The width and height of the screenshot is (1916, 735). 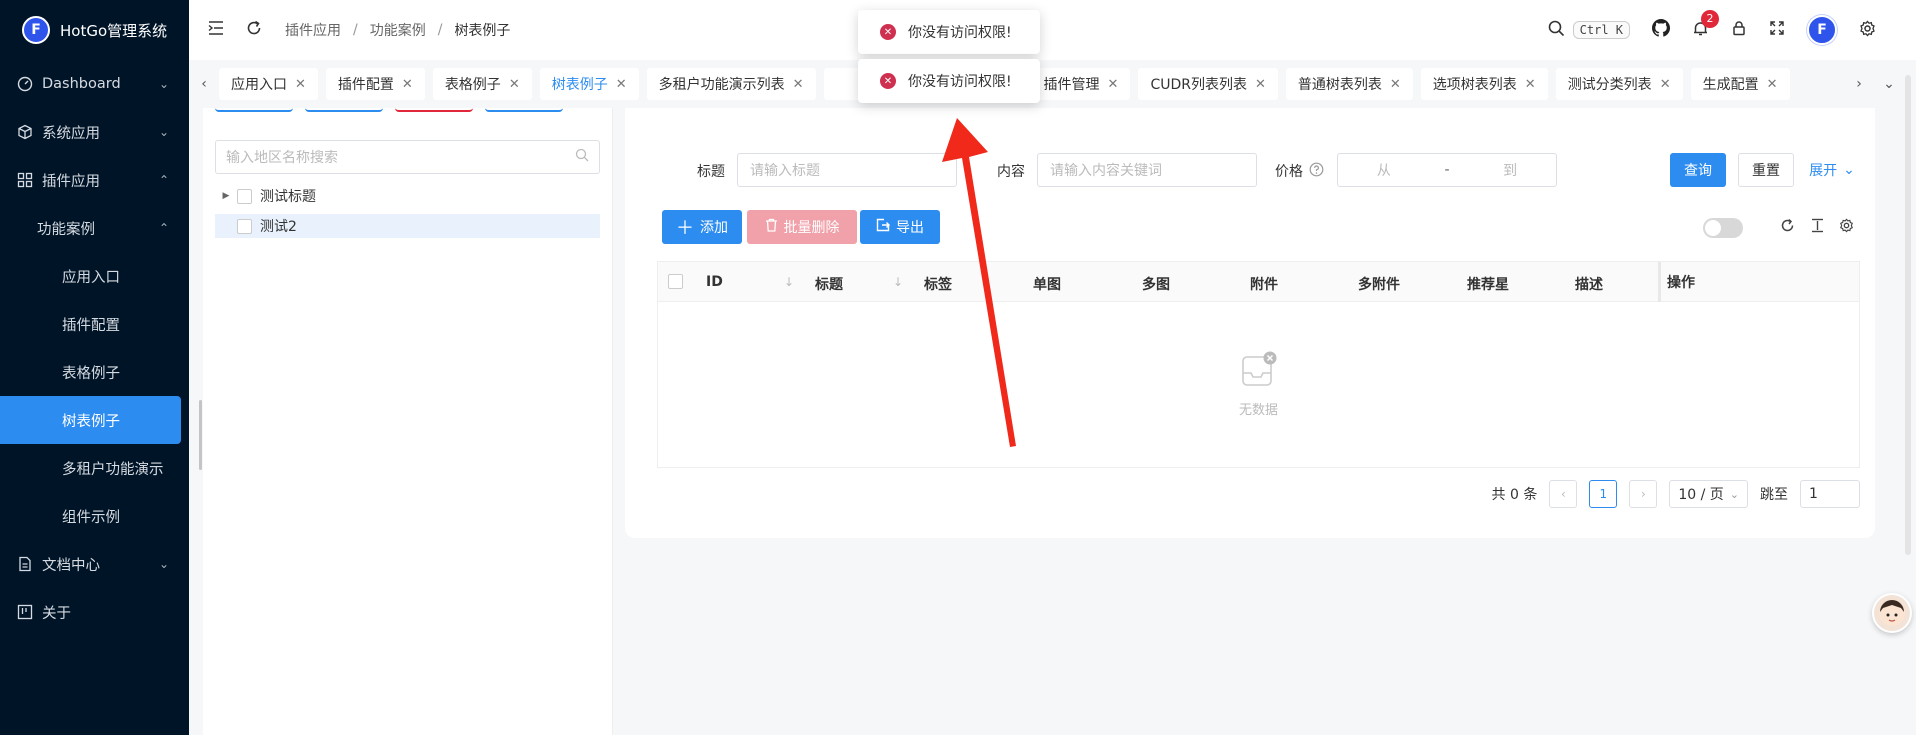 What do you see at coordinates (802, 227) in the screenshot?
I see `batch-delete-button: 批量删除` at bounding box center [802, 227].